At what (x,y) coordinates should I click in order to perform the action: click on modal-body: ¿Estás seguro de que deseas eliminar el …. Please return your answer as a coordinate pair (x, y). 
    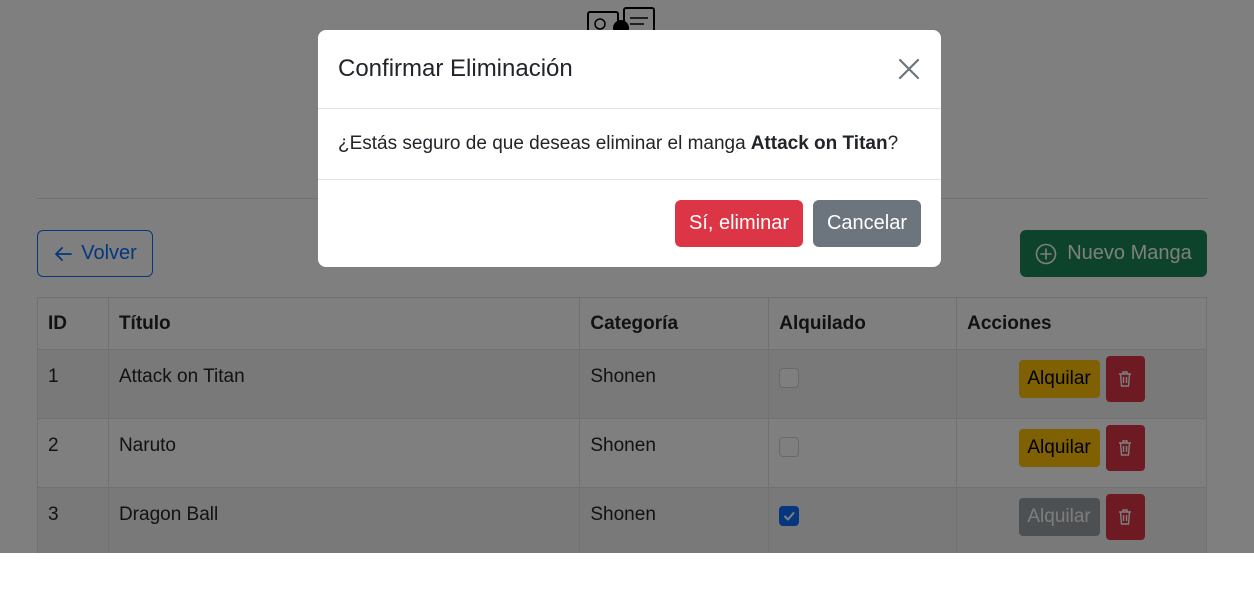
    Looking at the image, I should click on (629, 144).